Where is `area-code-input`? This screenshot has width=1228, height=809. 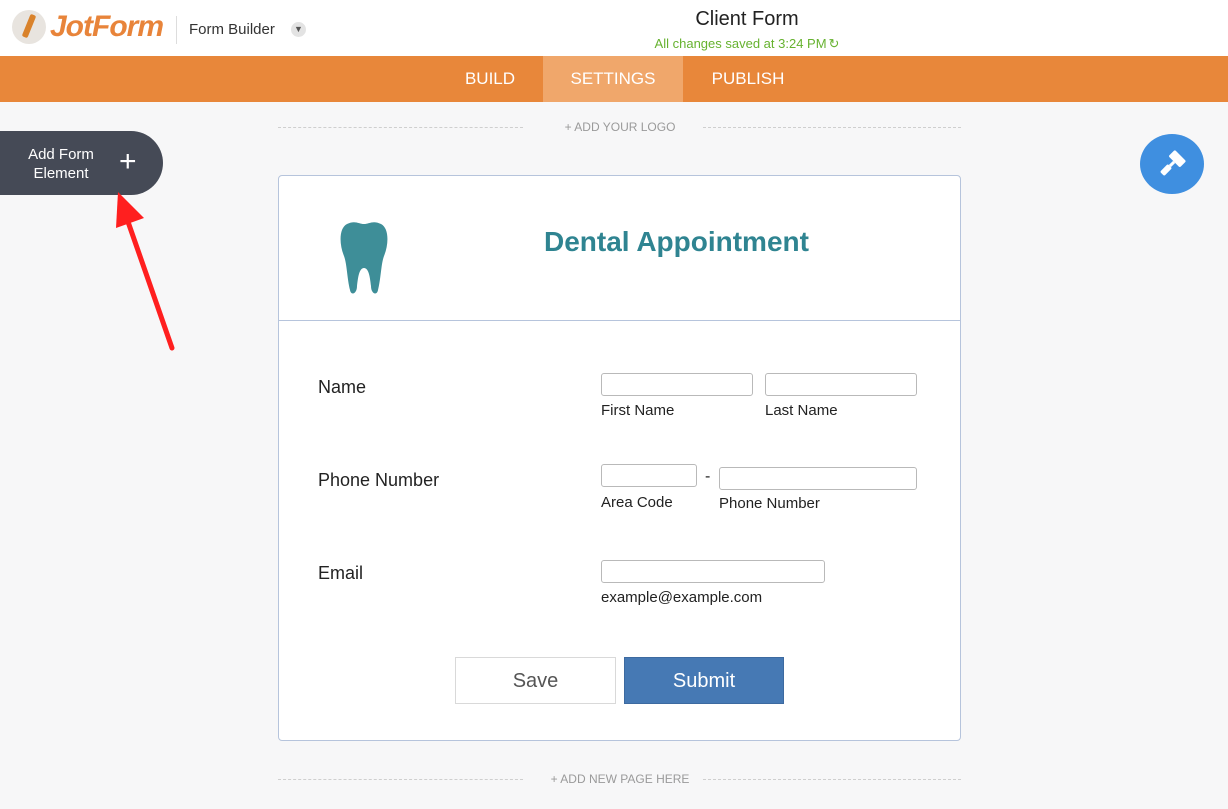 area-code-input is located at coordinates (649, 475).